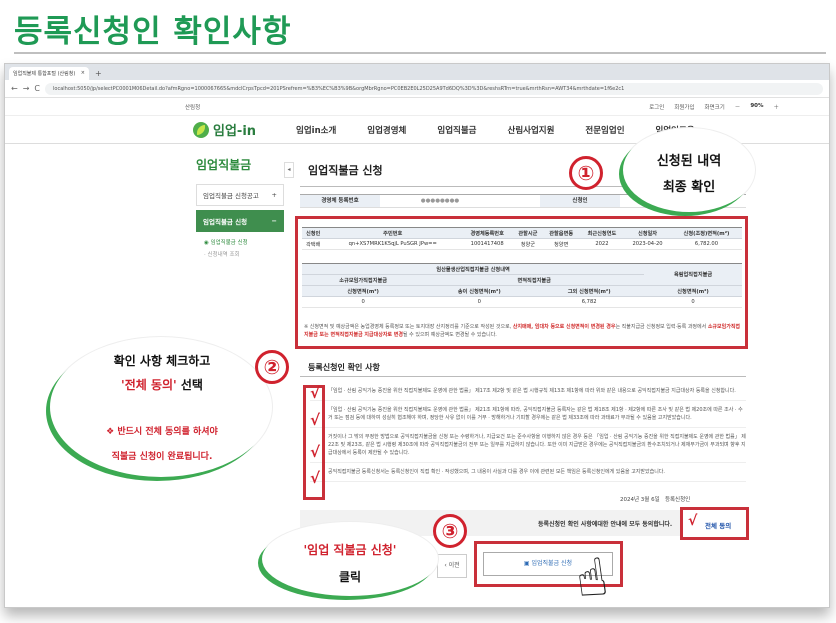  I want to click on tab-label: 임업직불제 통합포털 (산림청), so click(44, 74).